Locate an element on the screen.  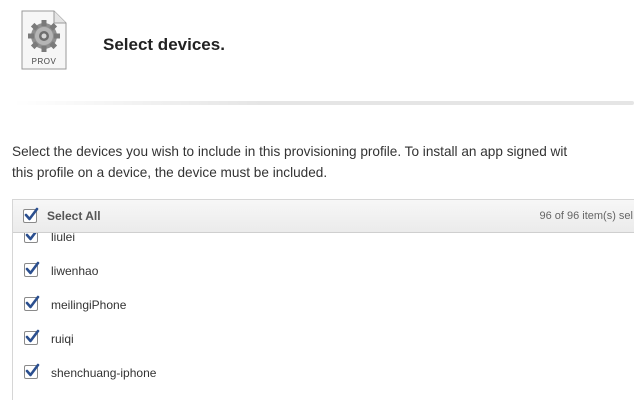
device-name: ruiqi is located at coordinates (62, 339).